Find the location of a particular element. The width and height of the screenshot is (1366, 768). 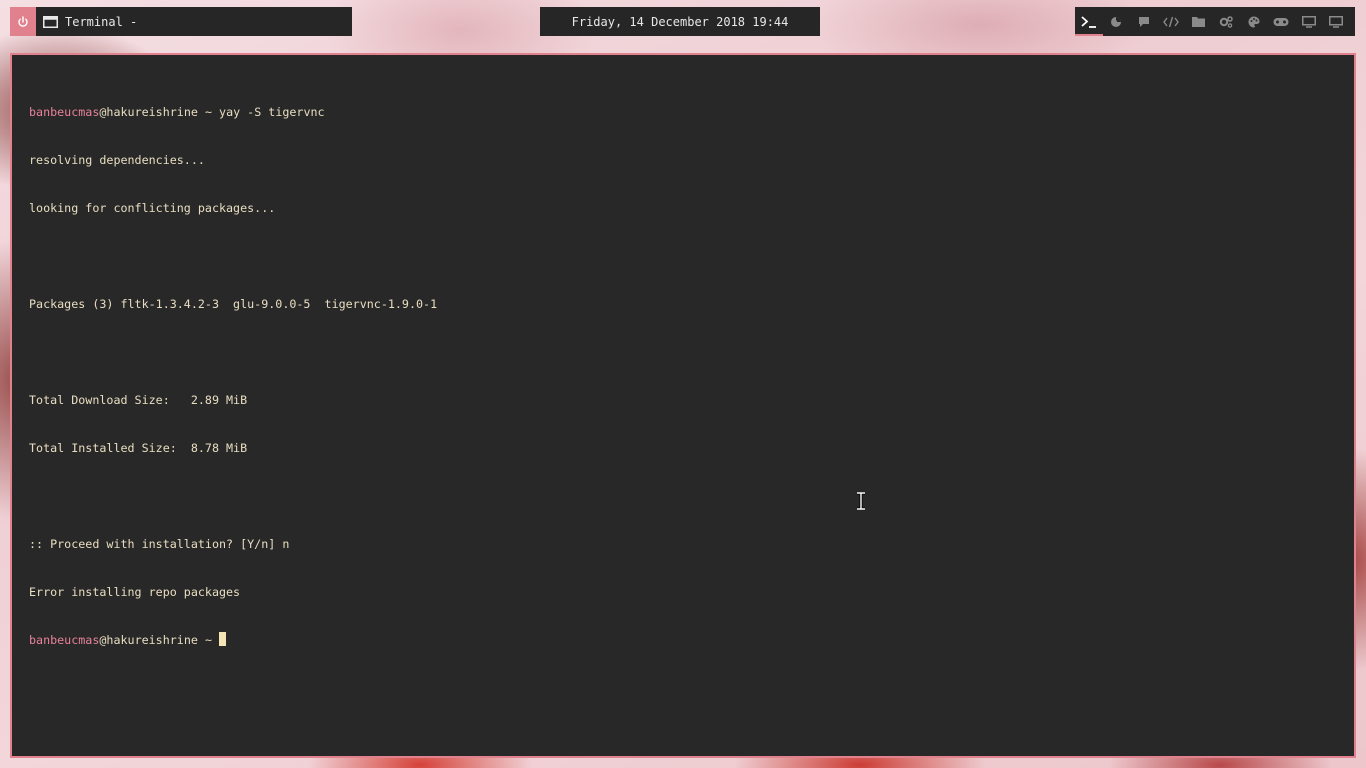

workspace-games is located at coordinates (1282, 21).